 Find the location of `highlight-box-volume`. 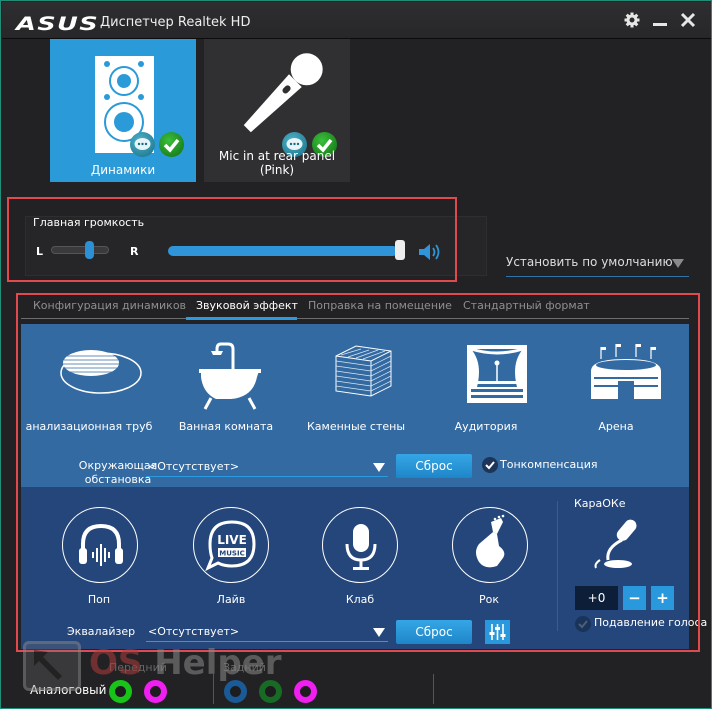

highlight-box-volume is located at coordinates (232, 239).